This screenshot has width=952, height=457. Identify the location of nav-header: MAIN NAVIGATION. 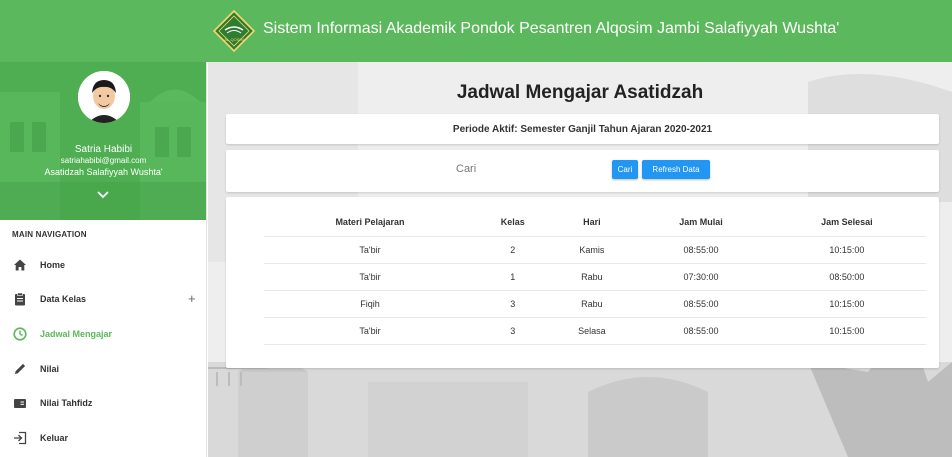
(49, 234).